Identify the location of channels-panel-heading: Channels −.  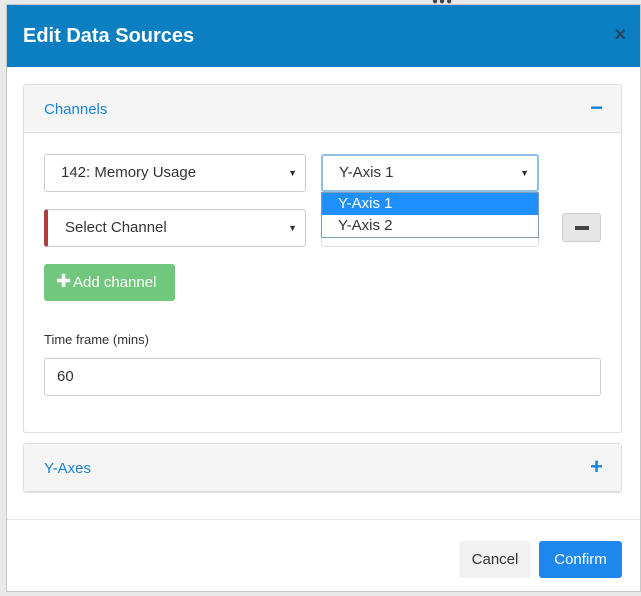
(322, 109).